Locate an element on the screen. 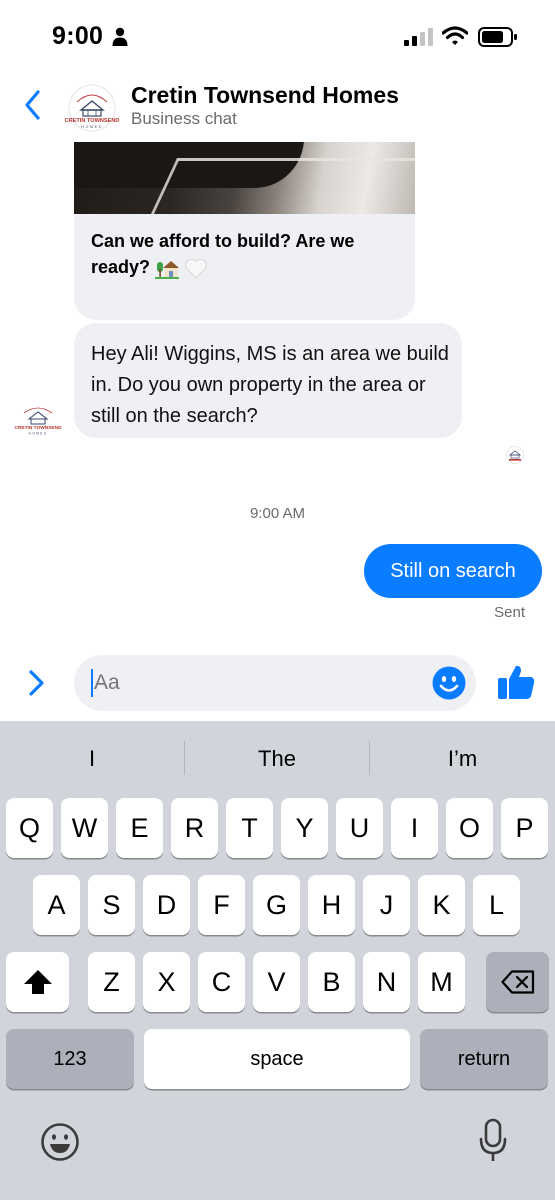  key-j: J is located at coordinates (386, 905).